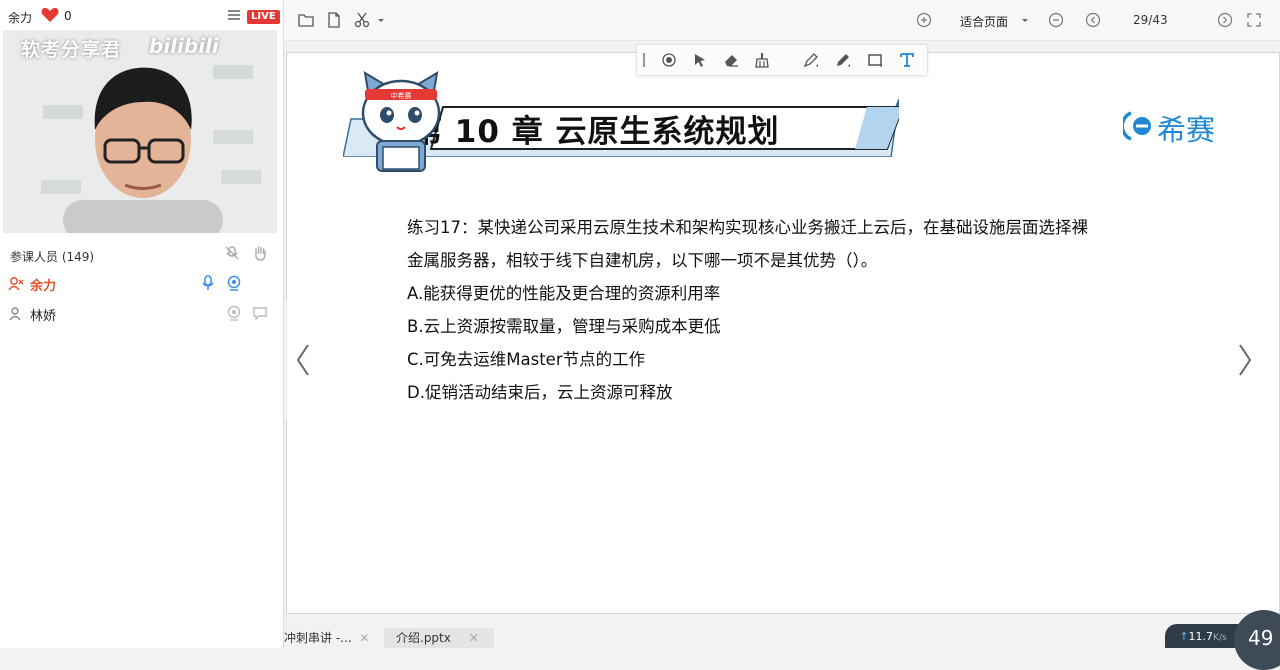  What do you see at coordinates (669, 60) in the screenshot?
I see `record-icon` at bounding box center [669, 60].